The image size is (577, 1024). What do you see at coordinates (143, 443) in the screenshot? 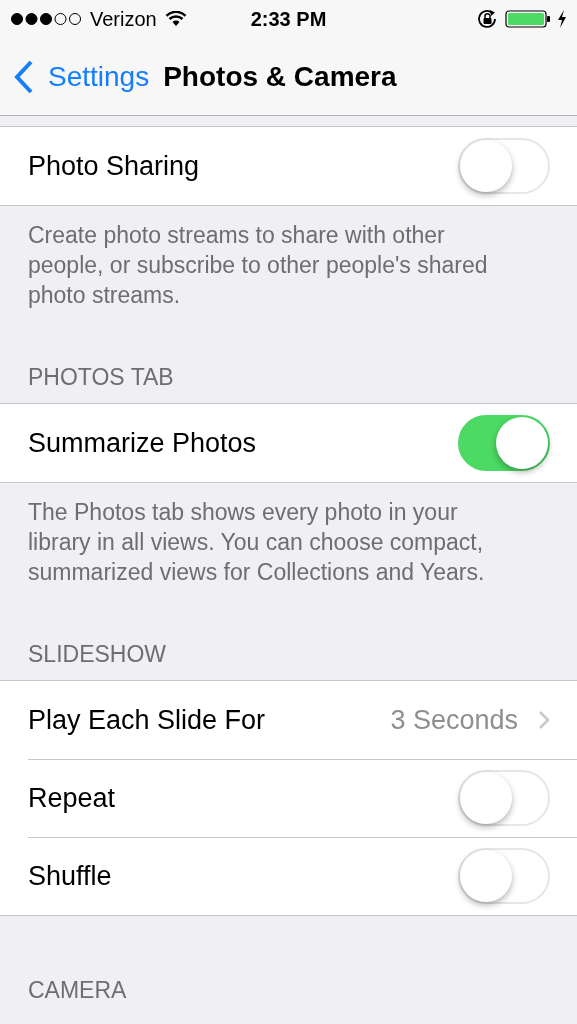
I see `row-label: Summarize Photos` at bounding box center [143, 443].